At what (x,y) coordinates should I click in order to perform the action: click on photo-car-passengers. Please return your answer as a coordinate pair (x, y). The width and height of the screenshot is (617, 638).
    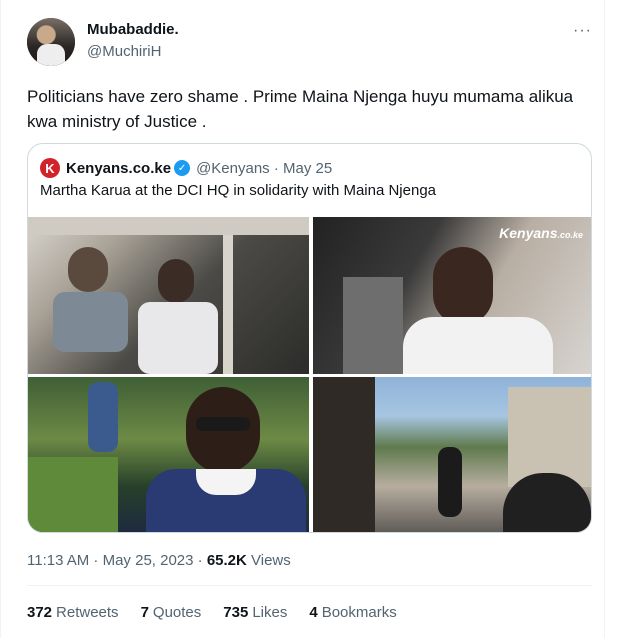
    Looking at the image, I should click on (168, 295).